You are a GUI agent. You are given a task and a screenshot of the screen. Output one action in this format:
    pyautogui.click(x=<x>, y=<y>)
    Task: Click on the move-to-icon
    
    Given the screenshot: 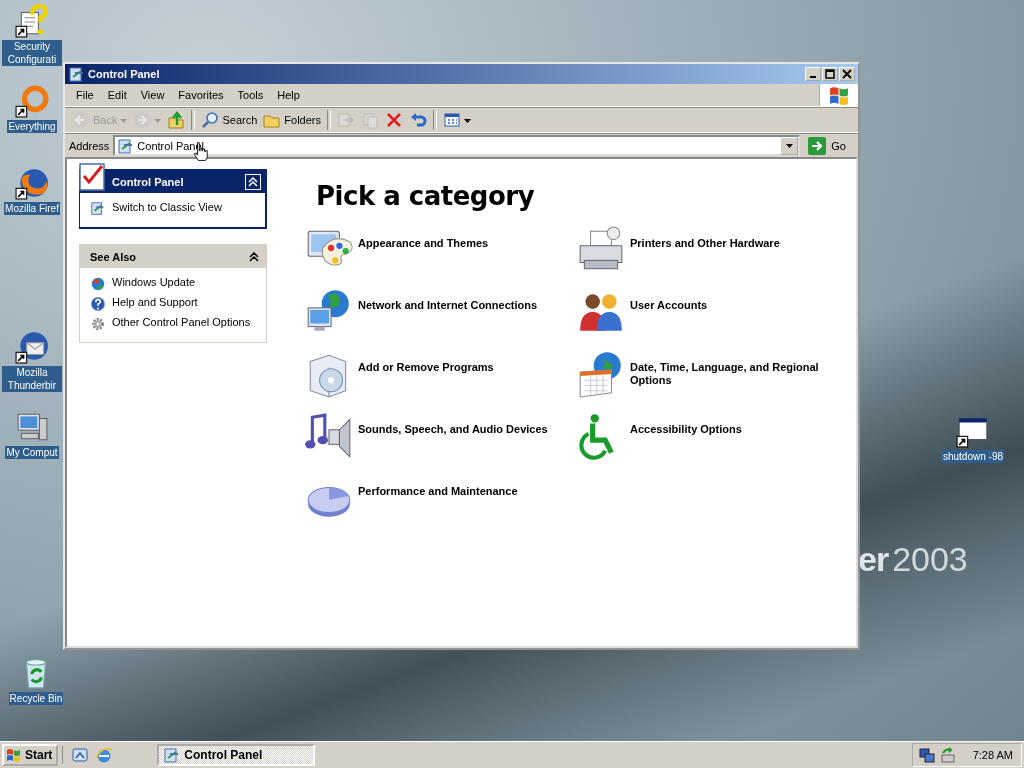 What is the action you would take?
    pyautogui.click(x=346, y=120)
    